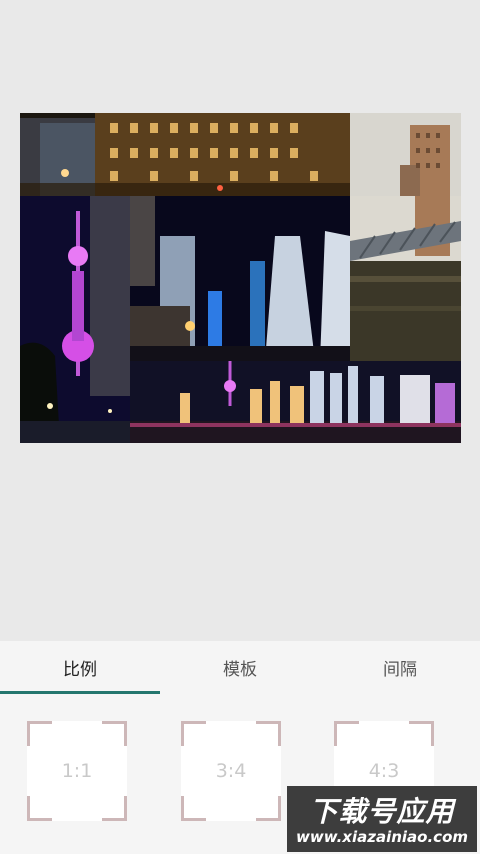  Describe the element at coordinates (80, 667) in the screenshot. I see `tab-ratio: 比例` at that location.